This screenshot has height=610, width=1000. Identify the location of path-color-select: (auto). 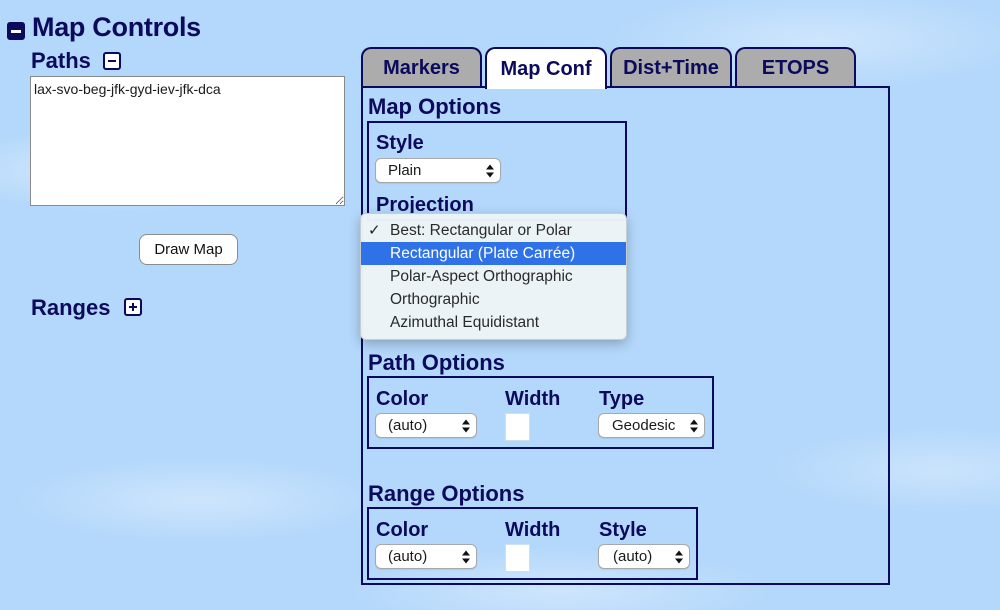
(426, 425).